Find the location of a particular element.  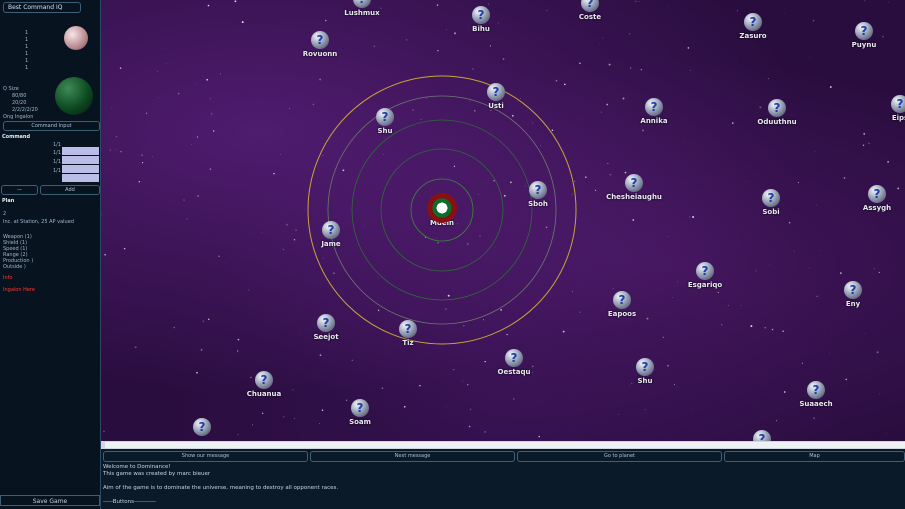

planet-globe is located at coordinates (74, 96).